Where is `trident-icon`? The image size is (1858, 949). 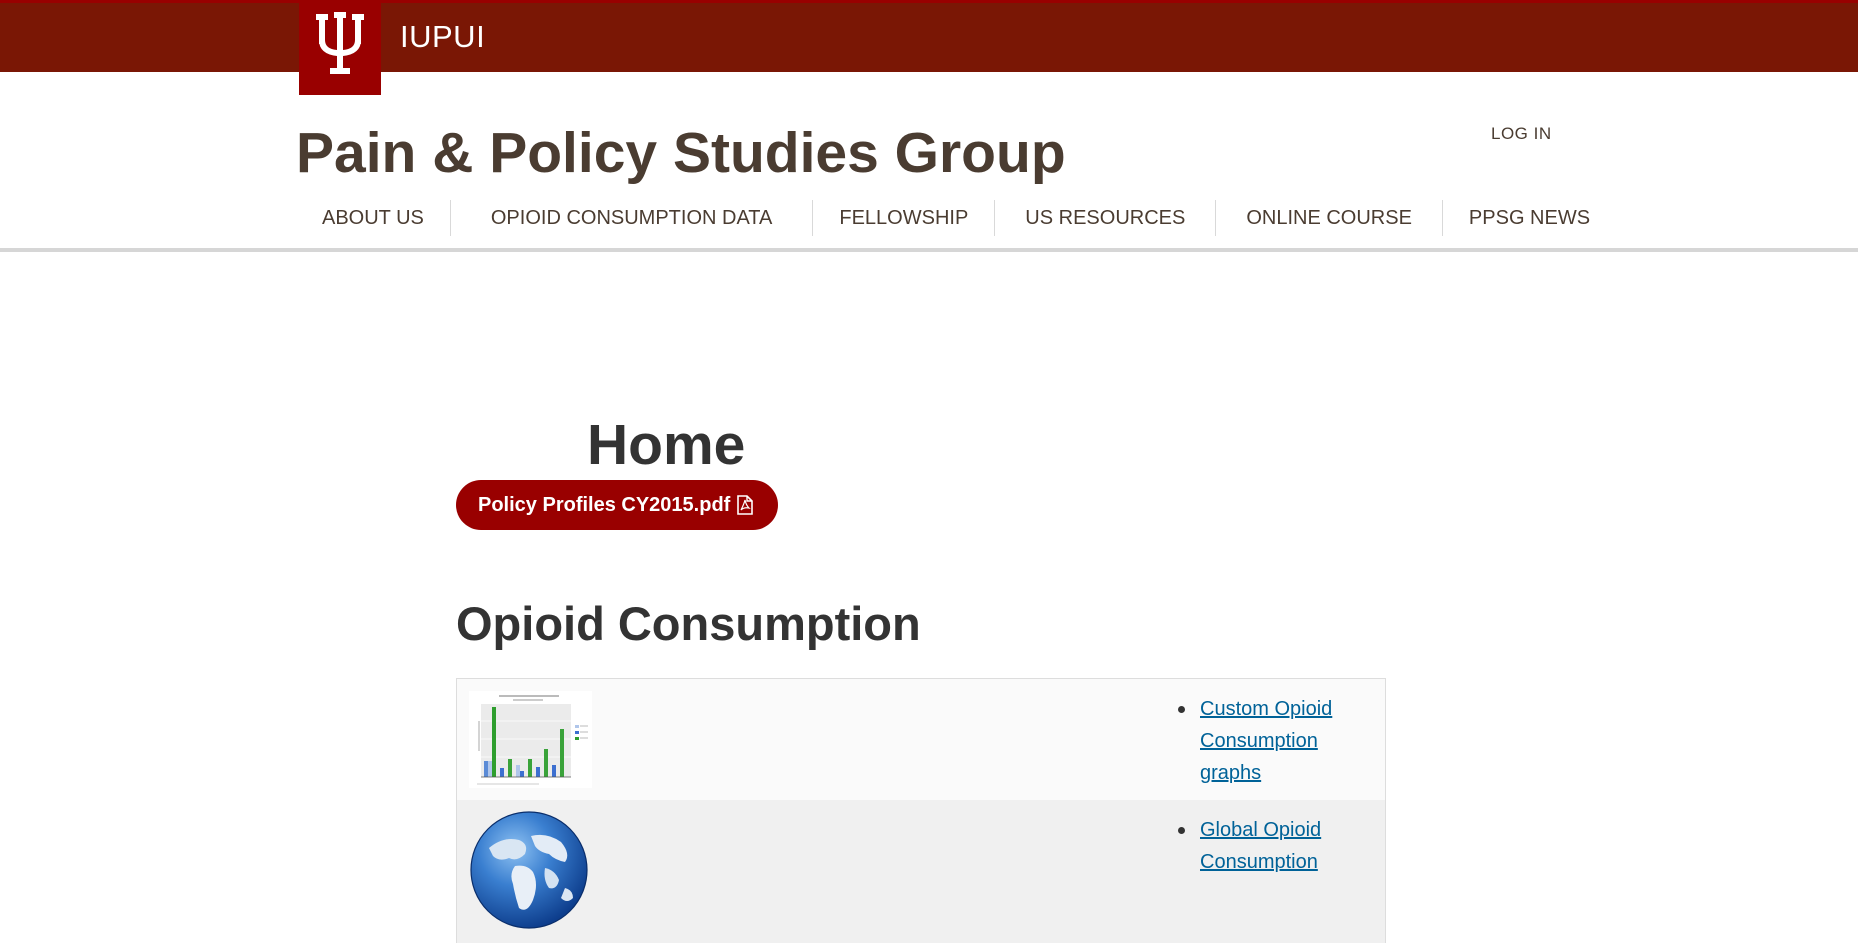 trident-icon is located at coordinates (340, 43).